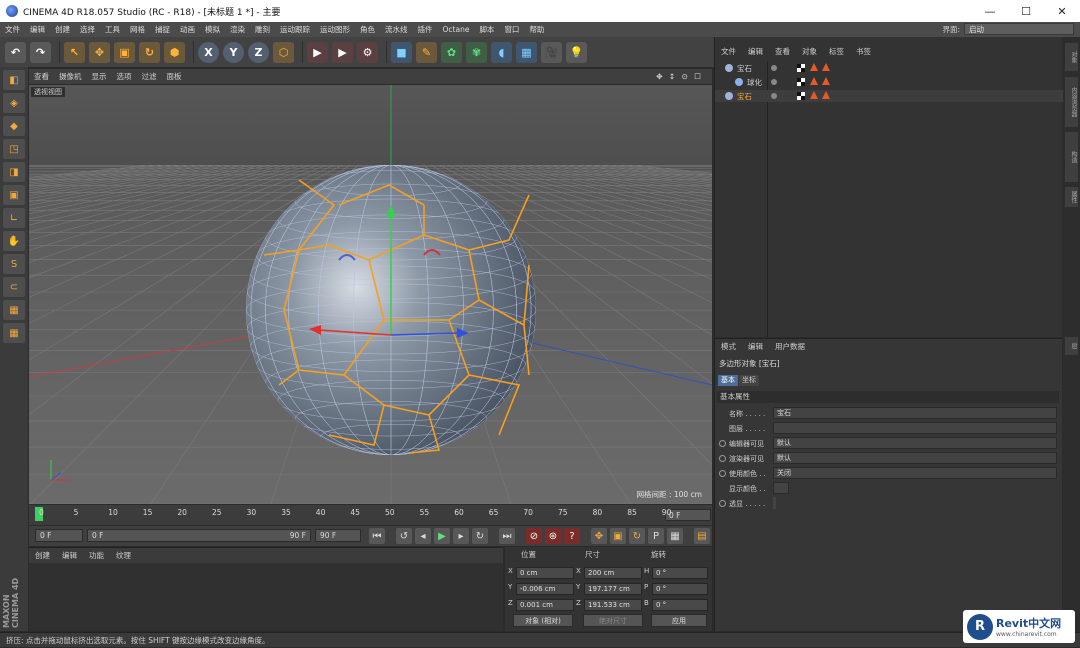 Image resolution: width=1080 pixels, height=648 pixels. I want to click on menu-item-11: 运动跟踪, so click(295, 29).